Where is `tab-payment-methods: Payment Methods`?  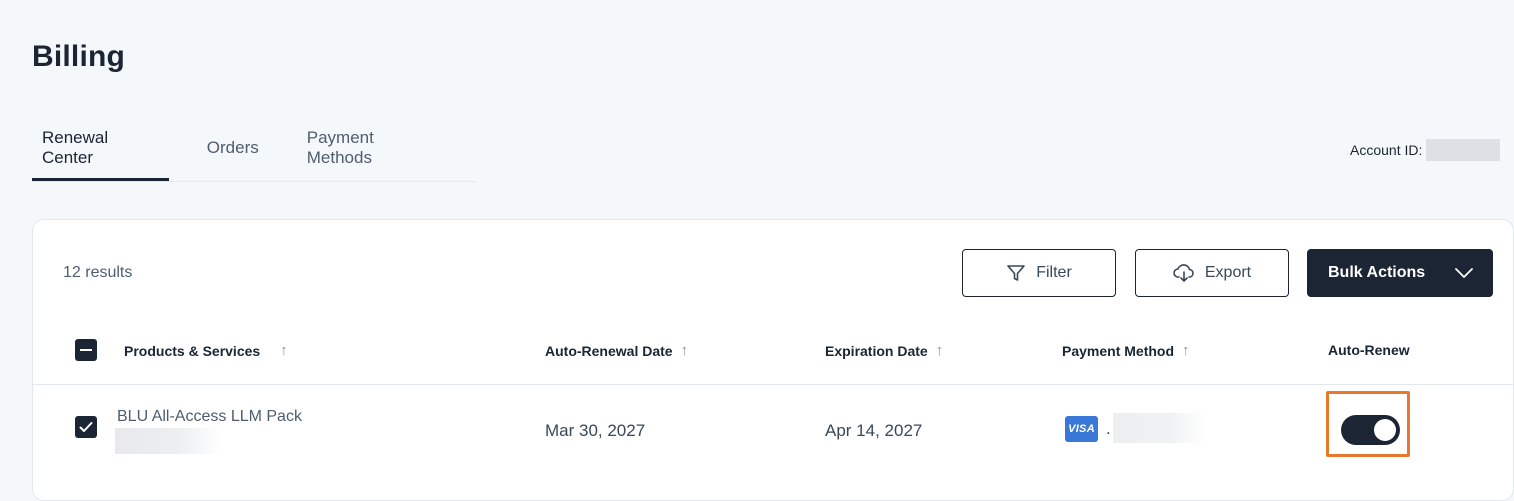 tab-payment-methods: Payment Methods is located at coordinates (372, 148).